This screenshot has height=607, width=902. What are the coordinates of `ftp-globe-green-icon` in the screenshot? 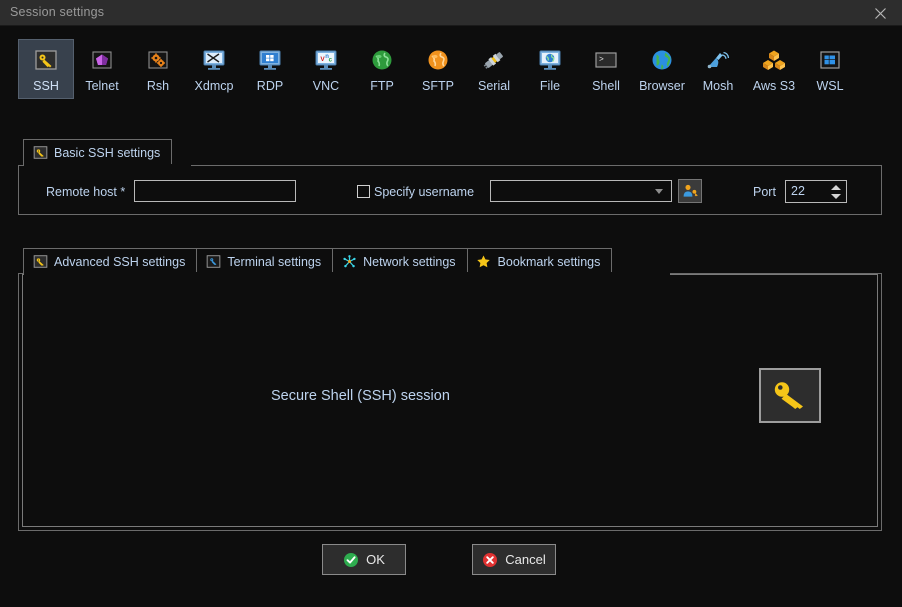 It's located at (382, 60).